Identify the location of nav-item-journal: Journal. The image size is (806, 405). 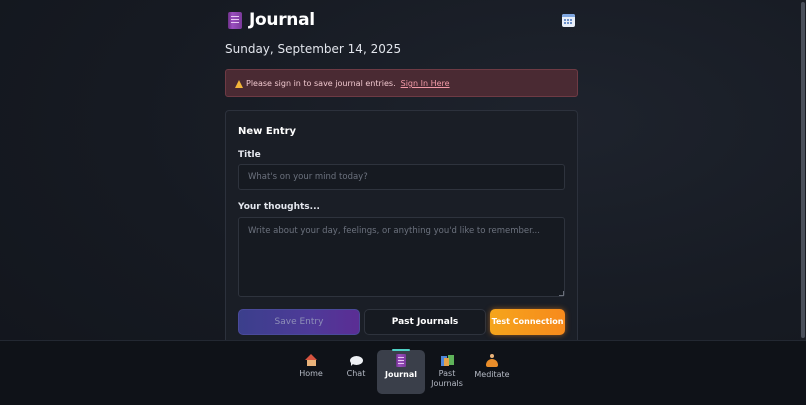
(401, 371).